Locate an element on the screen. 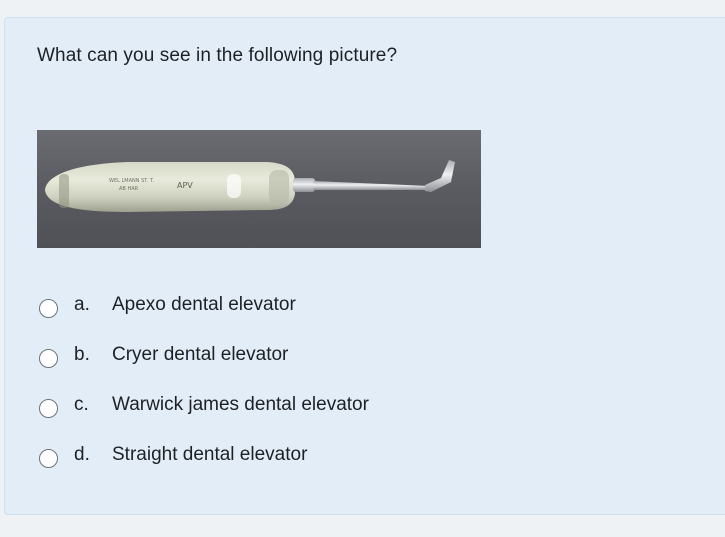 Image resolution: width=725 pixels, height=537 pixels. option-b-label: Cryer dental elevator is located at coordinates (200, 355).